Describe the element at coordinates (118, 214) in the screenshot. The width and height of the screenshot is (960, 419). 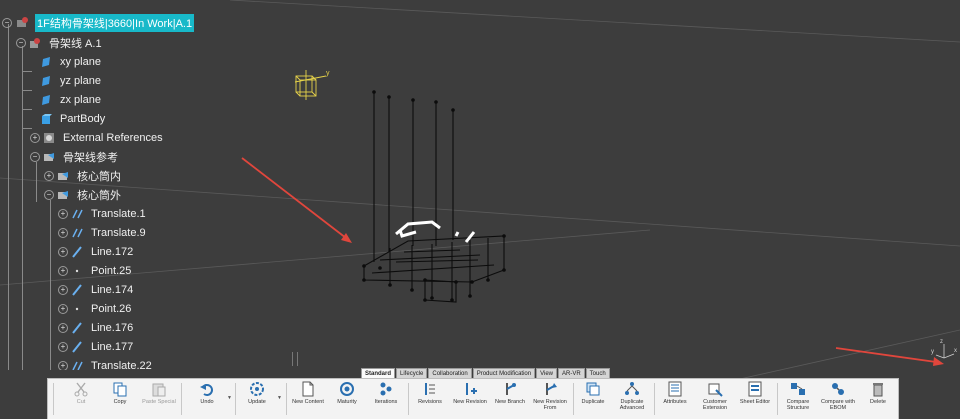
I see `tree-item-label: Translate.1` at that location.